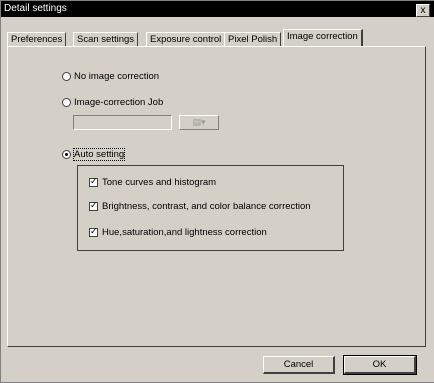 The width and height of the screenshot is (434, 383). What do you see at coordinates (380, 365) in the screenshot?
I see `ok-button: OK` at bounding box center [380, 365].